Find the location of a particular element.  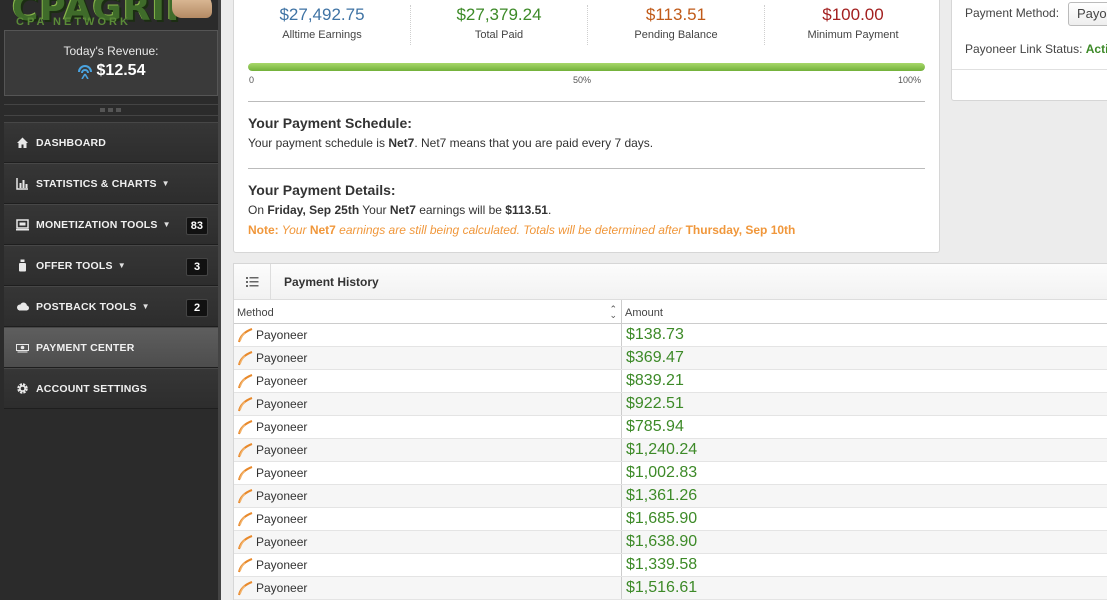

payment-method-select: Payoneer is located at coordinates (1087, 14).